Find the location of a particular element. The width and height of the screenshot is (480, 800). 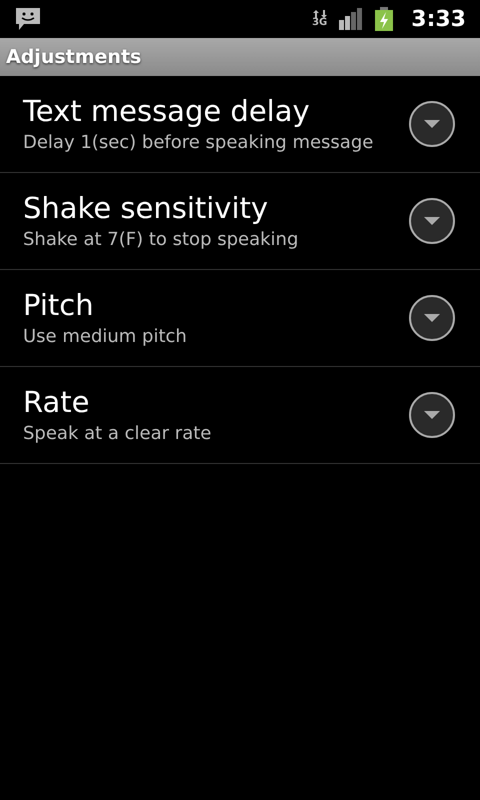

setting-title: Pitch is located at coordinates (59, 305).